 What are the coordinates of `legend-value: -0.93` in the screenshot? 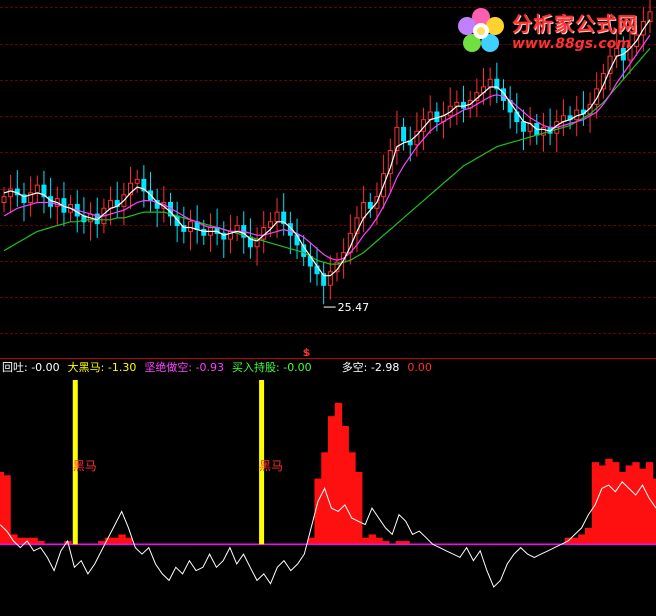 It's located at (210, 367).